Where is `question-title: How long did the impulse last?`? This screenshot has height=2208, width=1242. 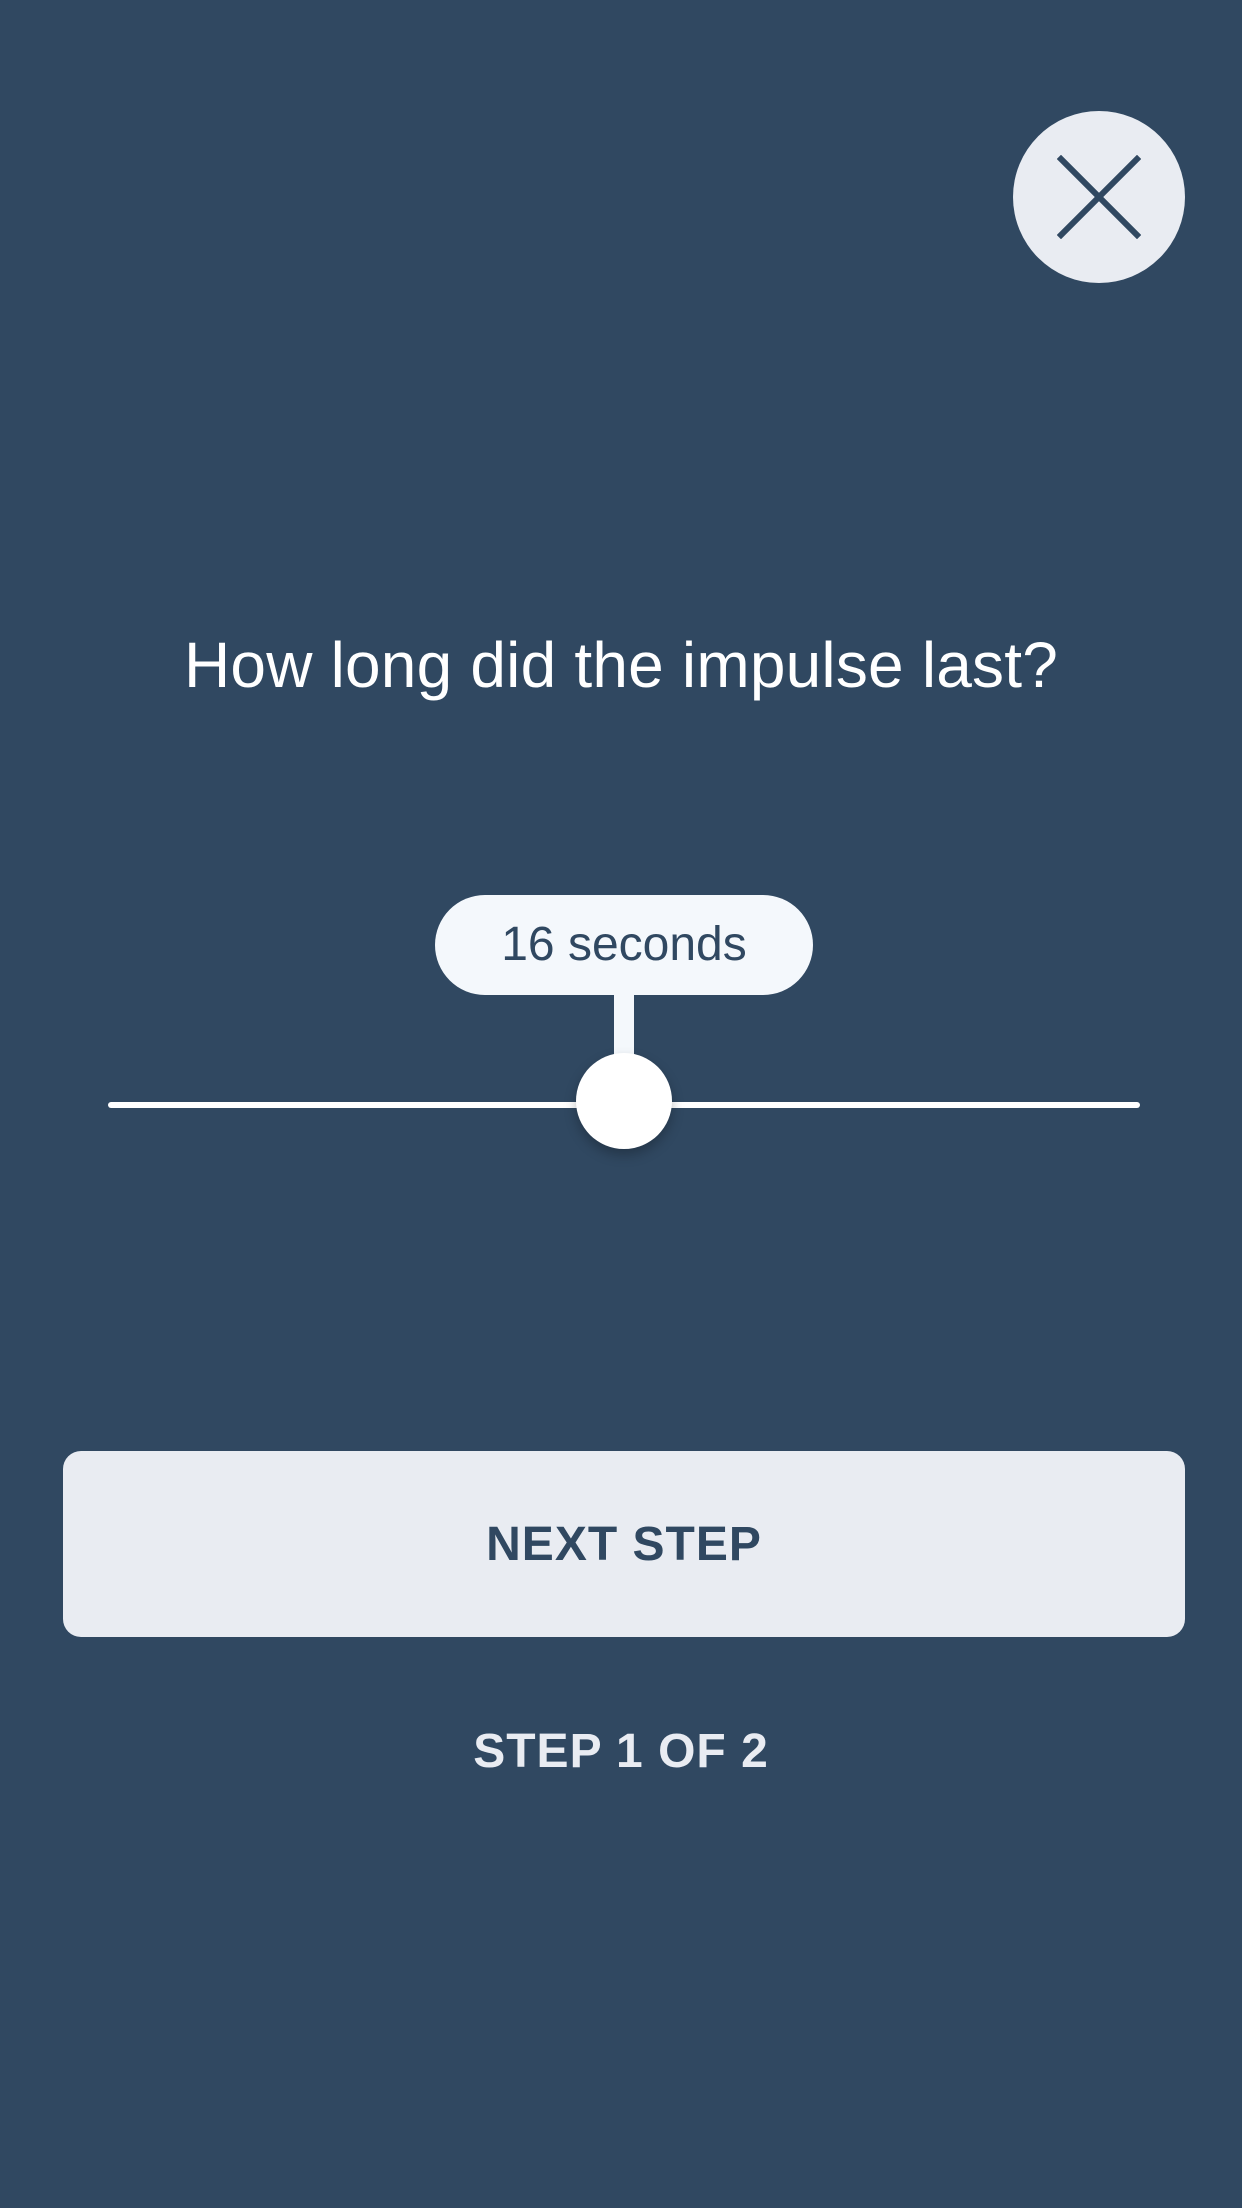
question-title: How long did the impulse last? is located at coordinates (621, 665).